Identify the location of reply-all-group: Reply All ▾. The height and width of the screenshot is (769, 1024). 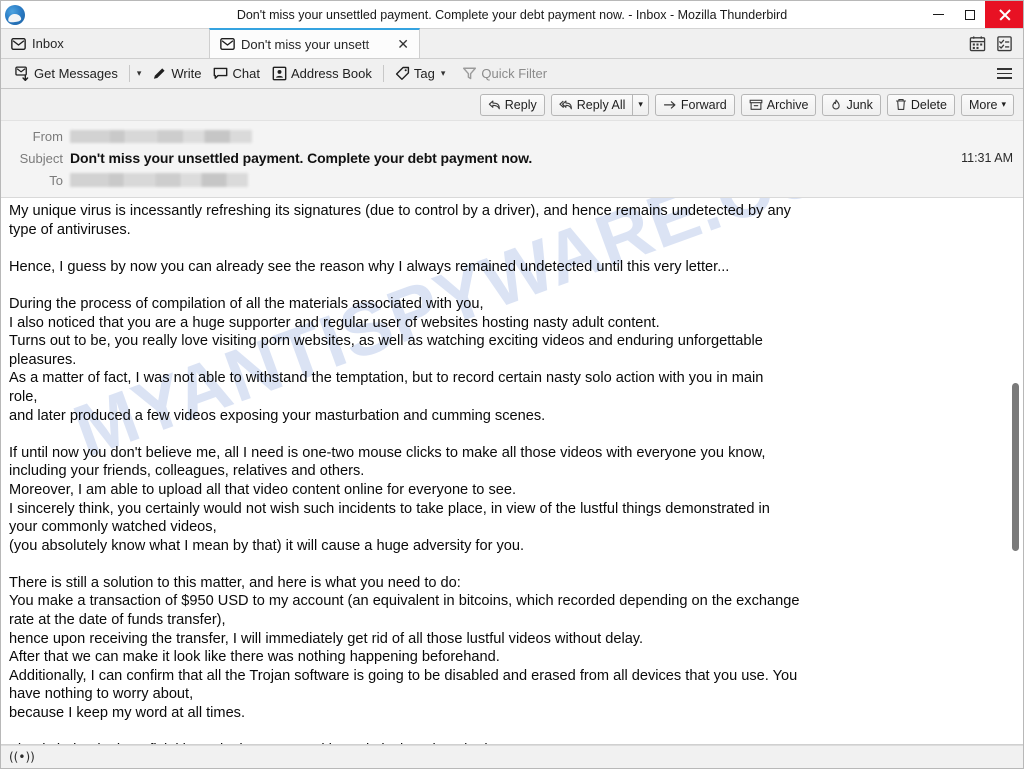
(599, 104).